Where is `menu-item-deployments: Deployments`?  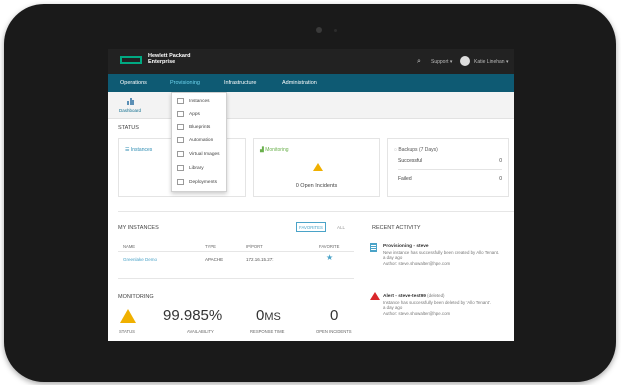 menu-item-deployments: Deployments is located at coordinates (199, 182).